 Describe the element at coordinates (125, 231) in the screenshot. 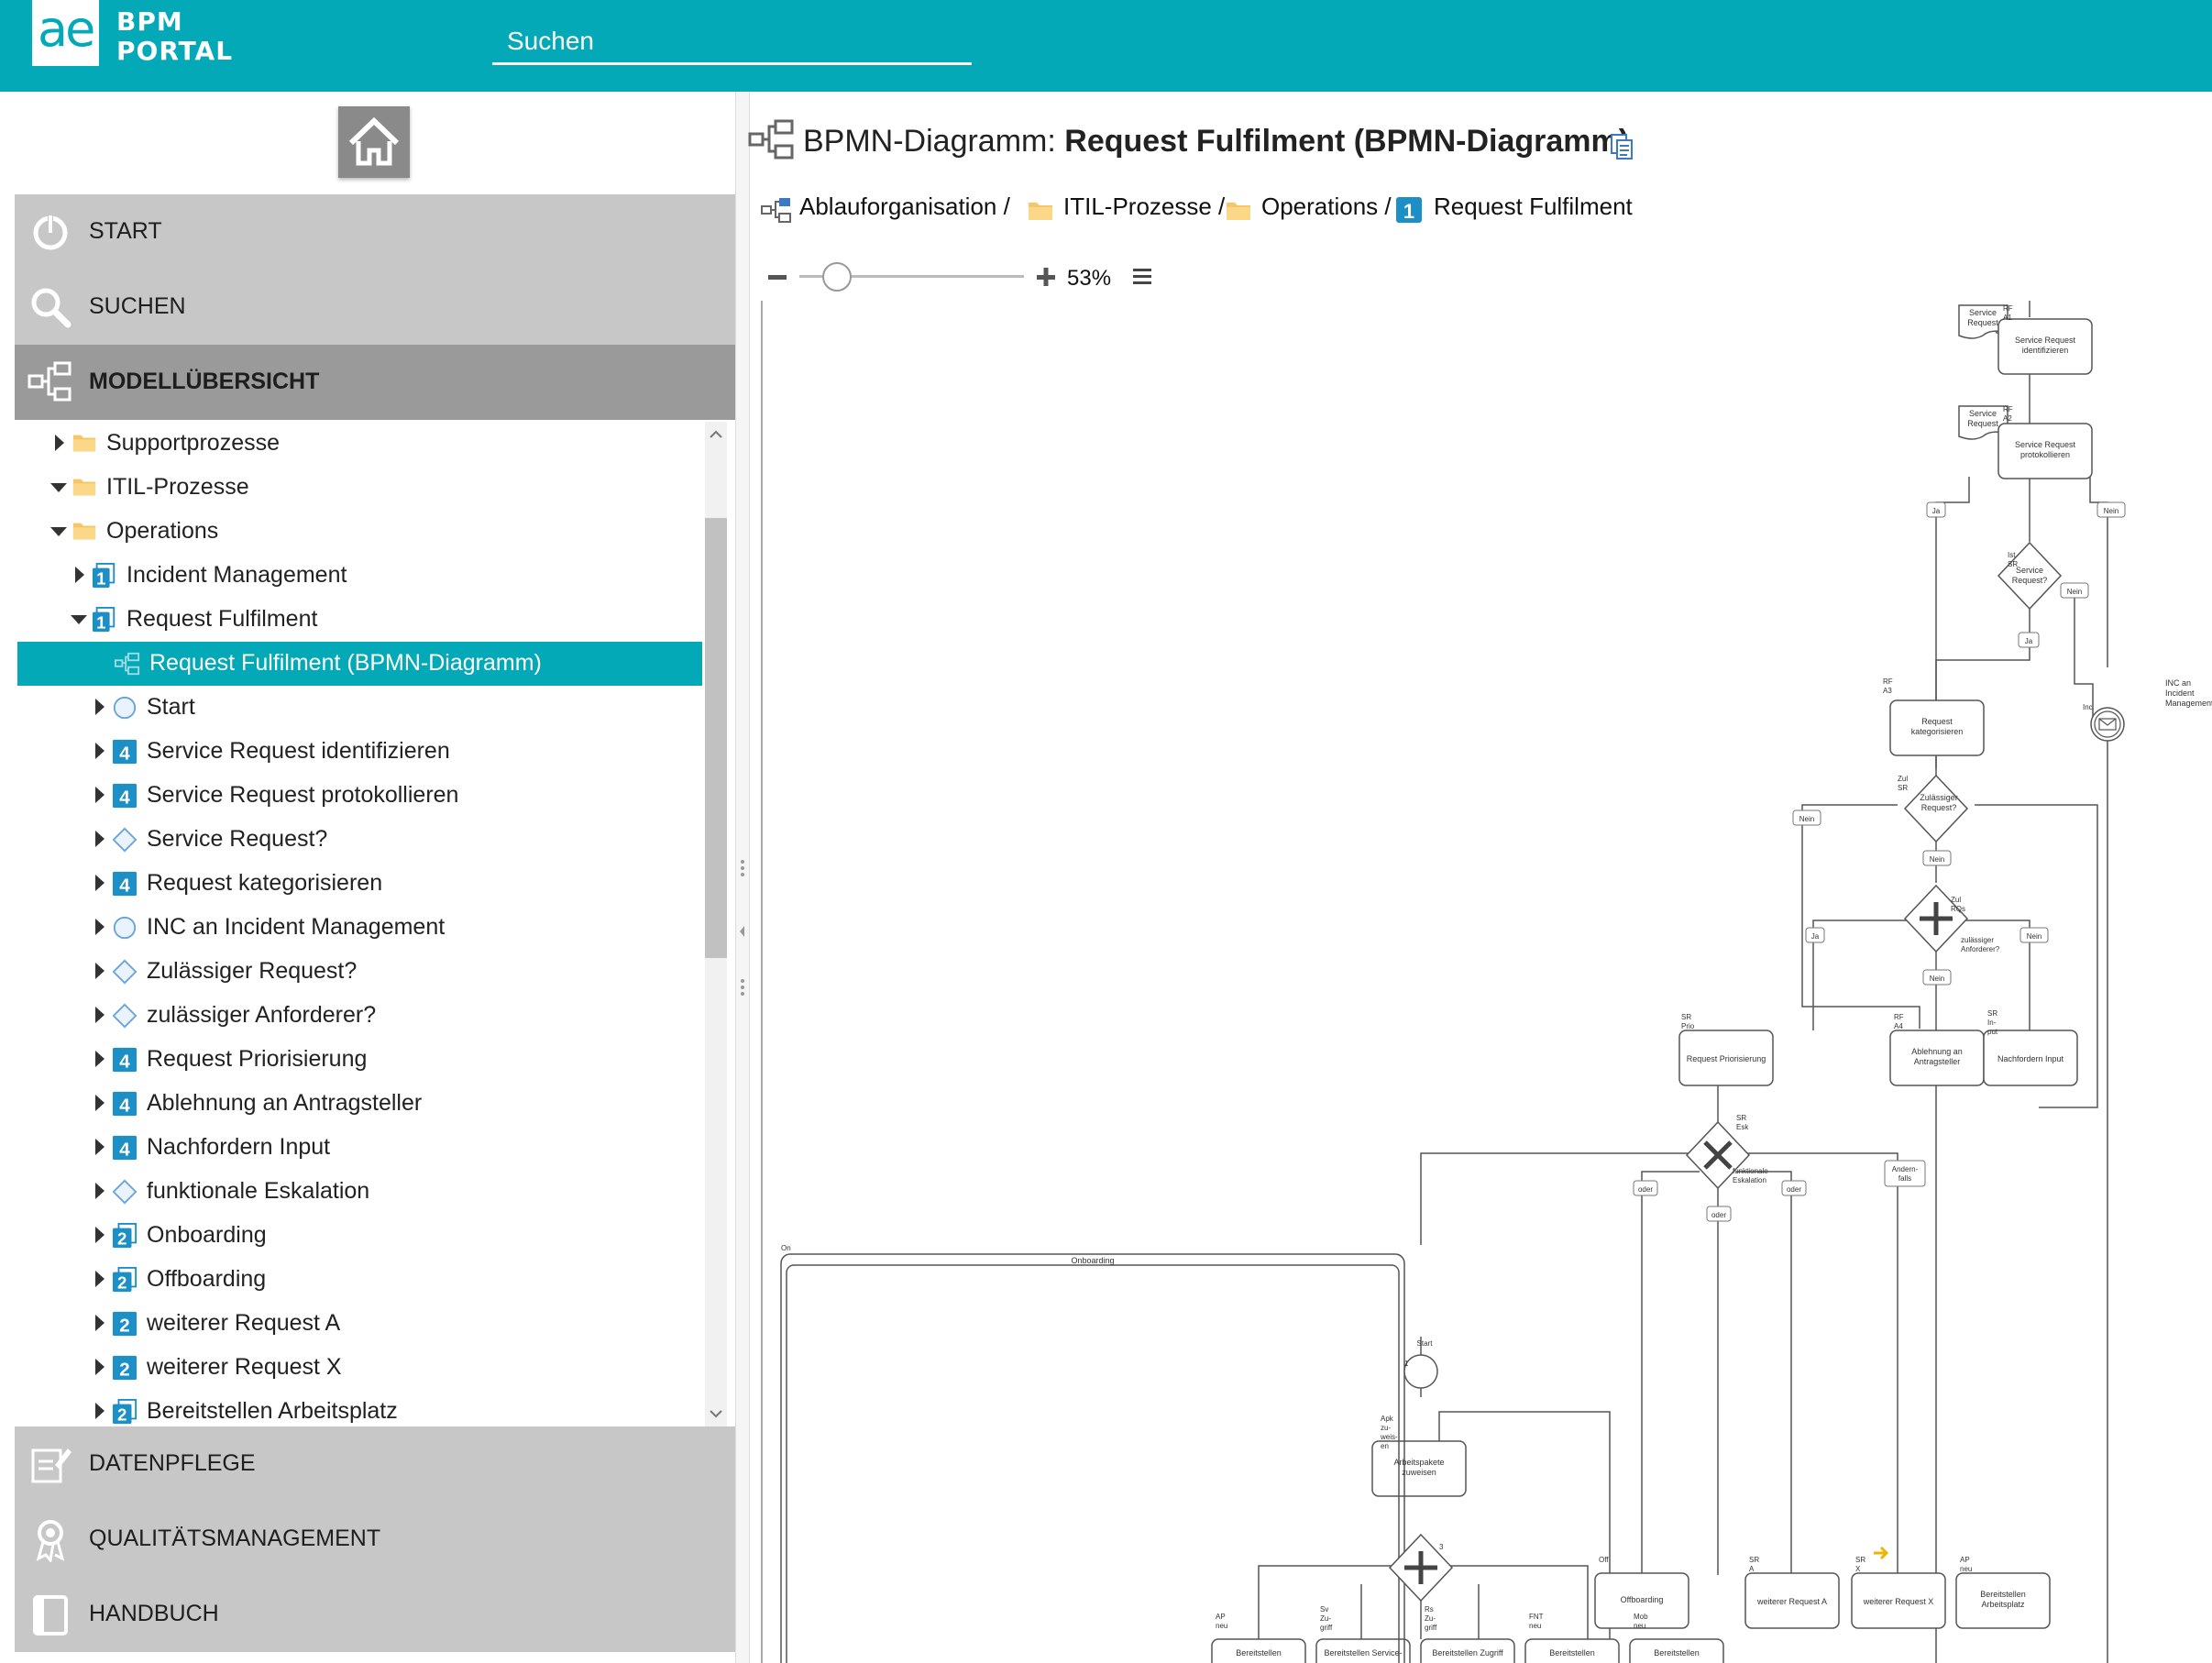

I see `nav-start-label: START` at that location.